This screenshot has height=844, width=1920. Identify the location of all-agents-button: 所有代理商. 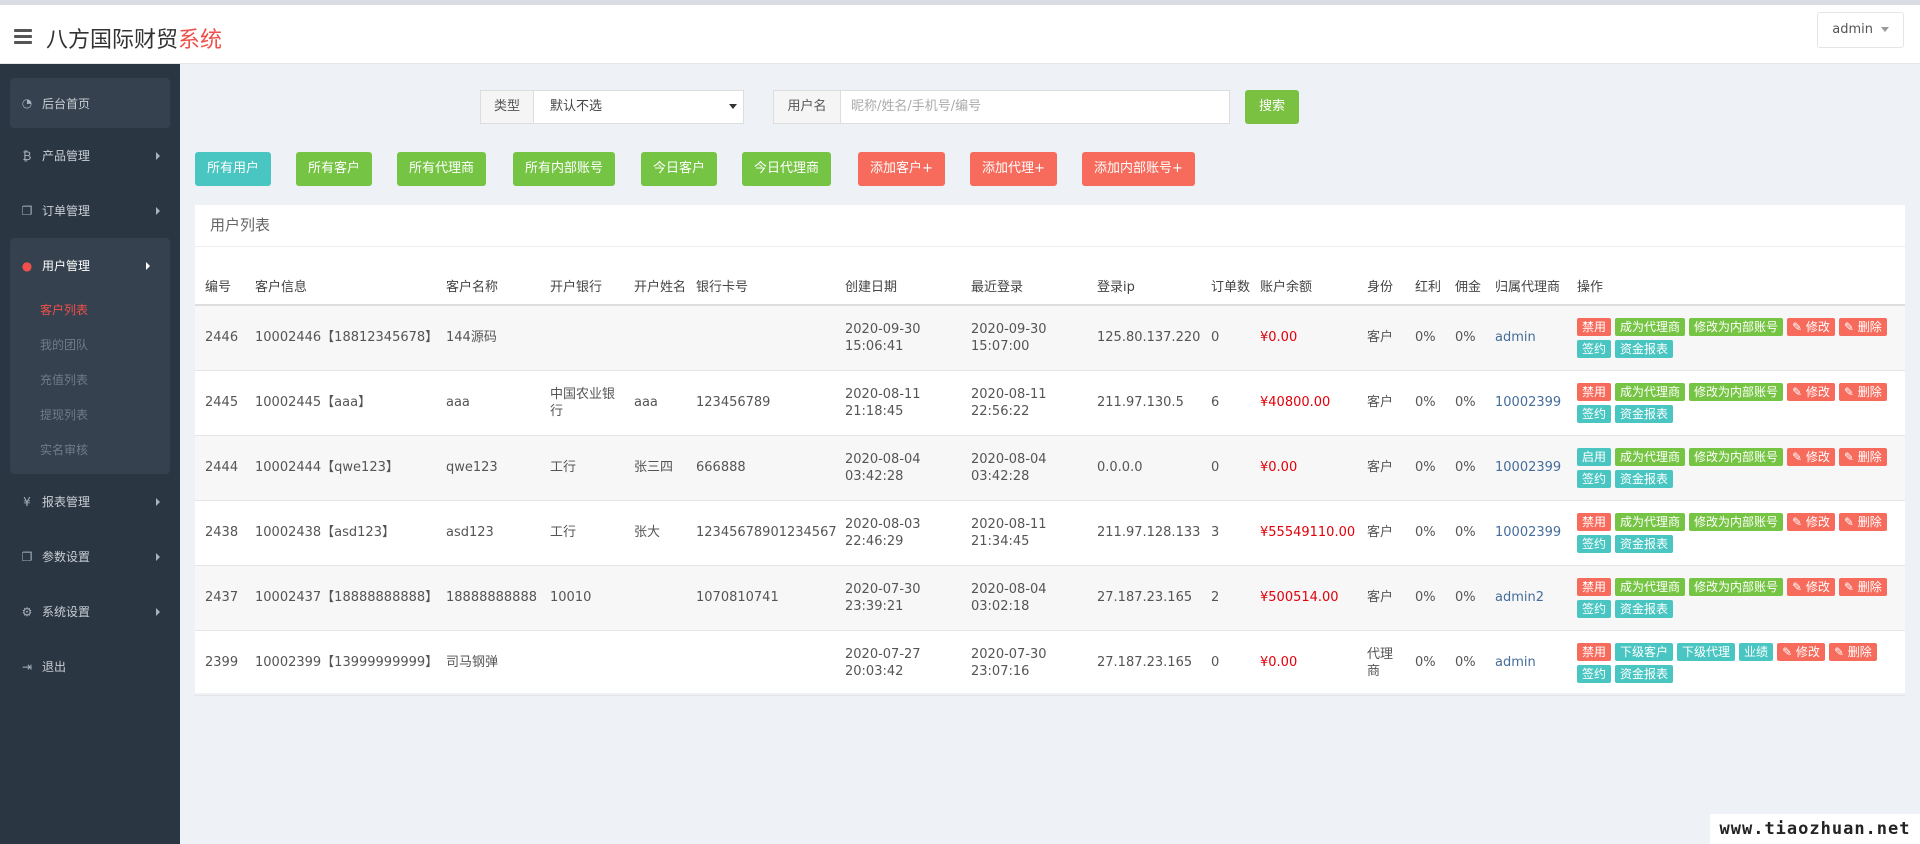
(442, 169).